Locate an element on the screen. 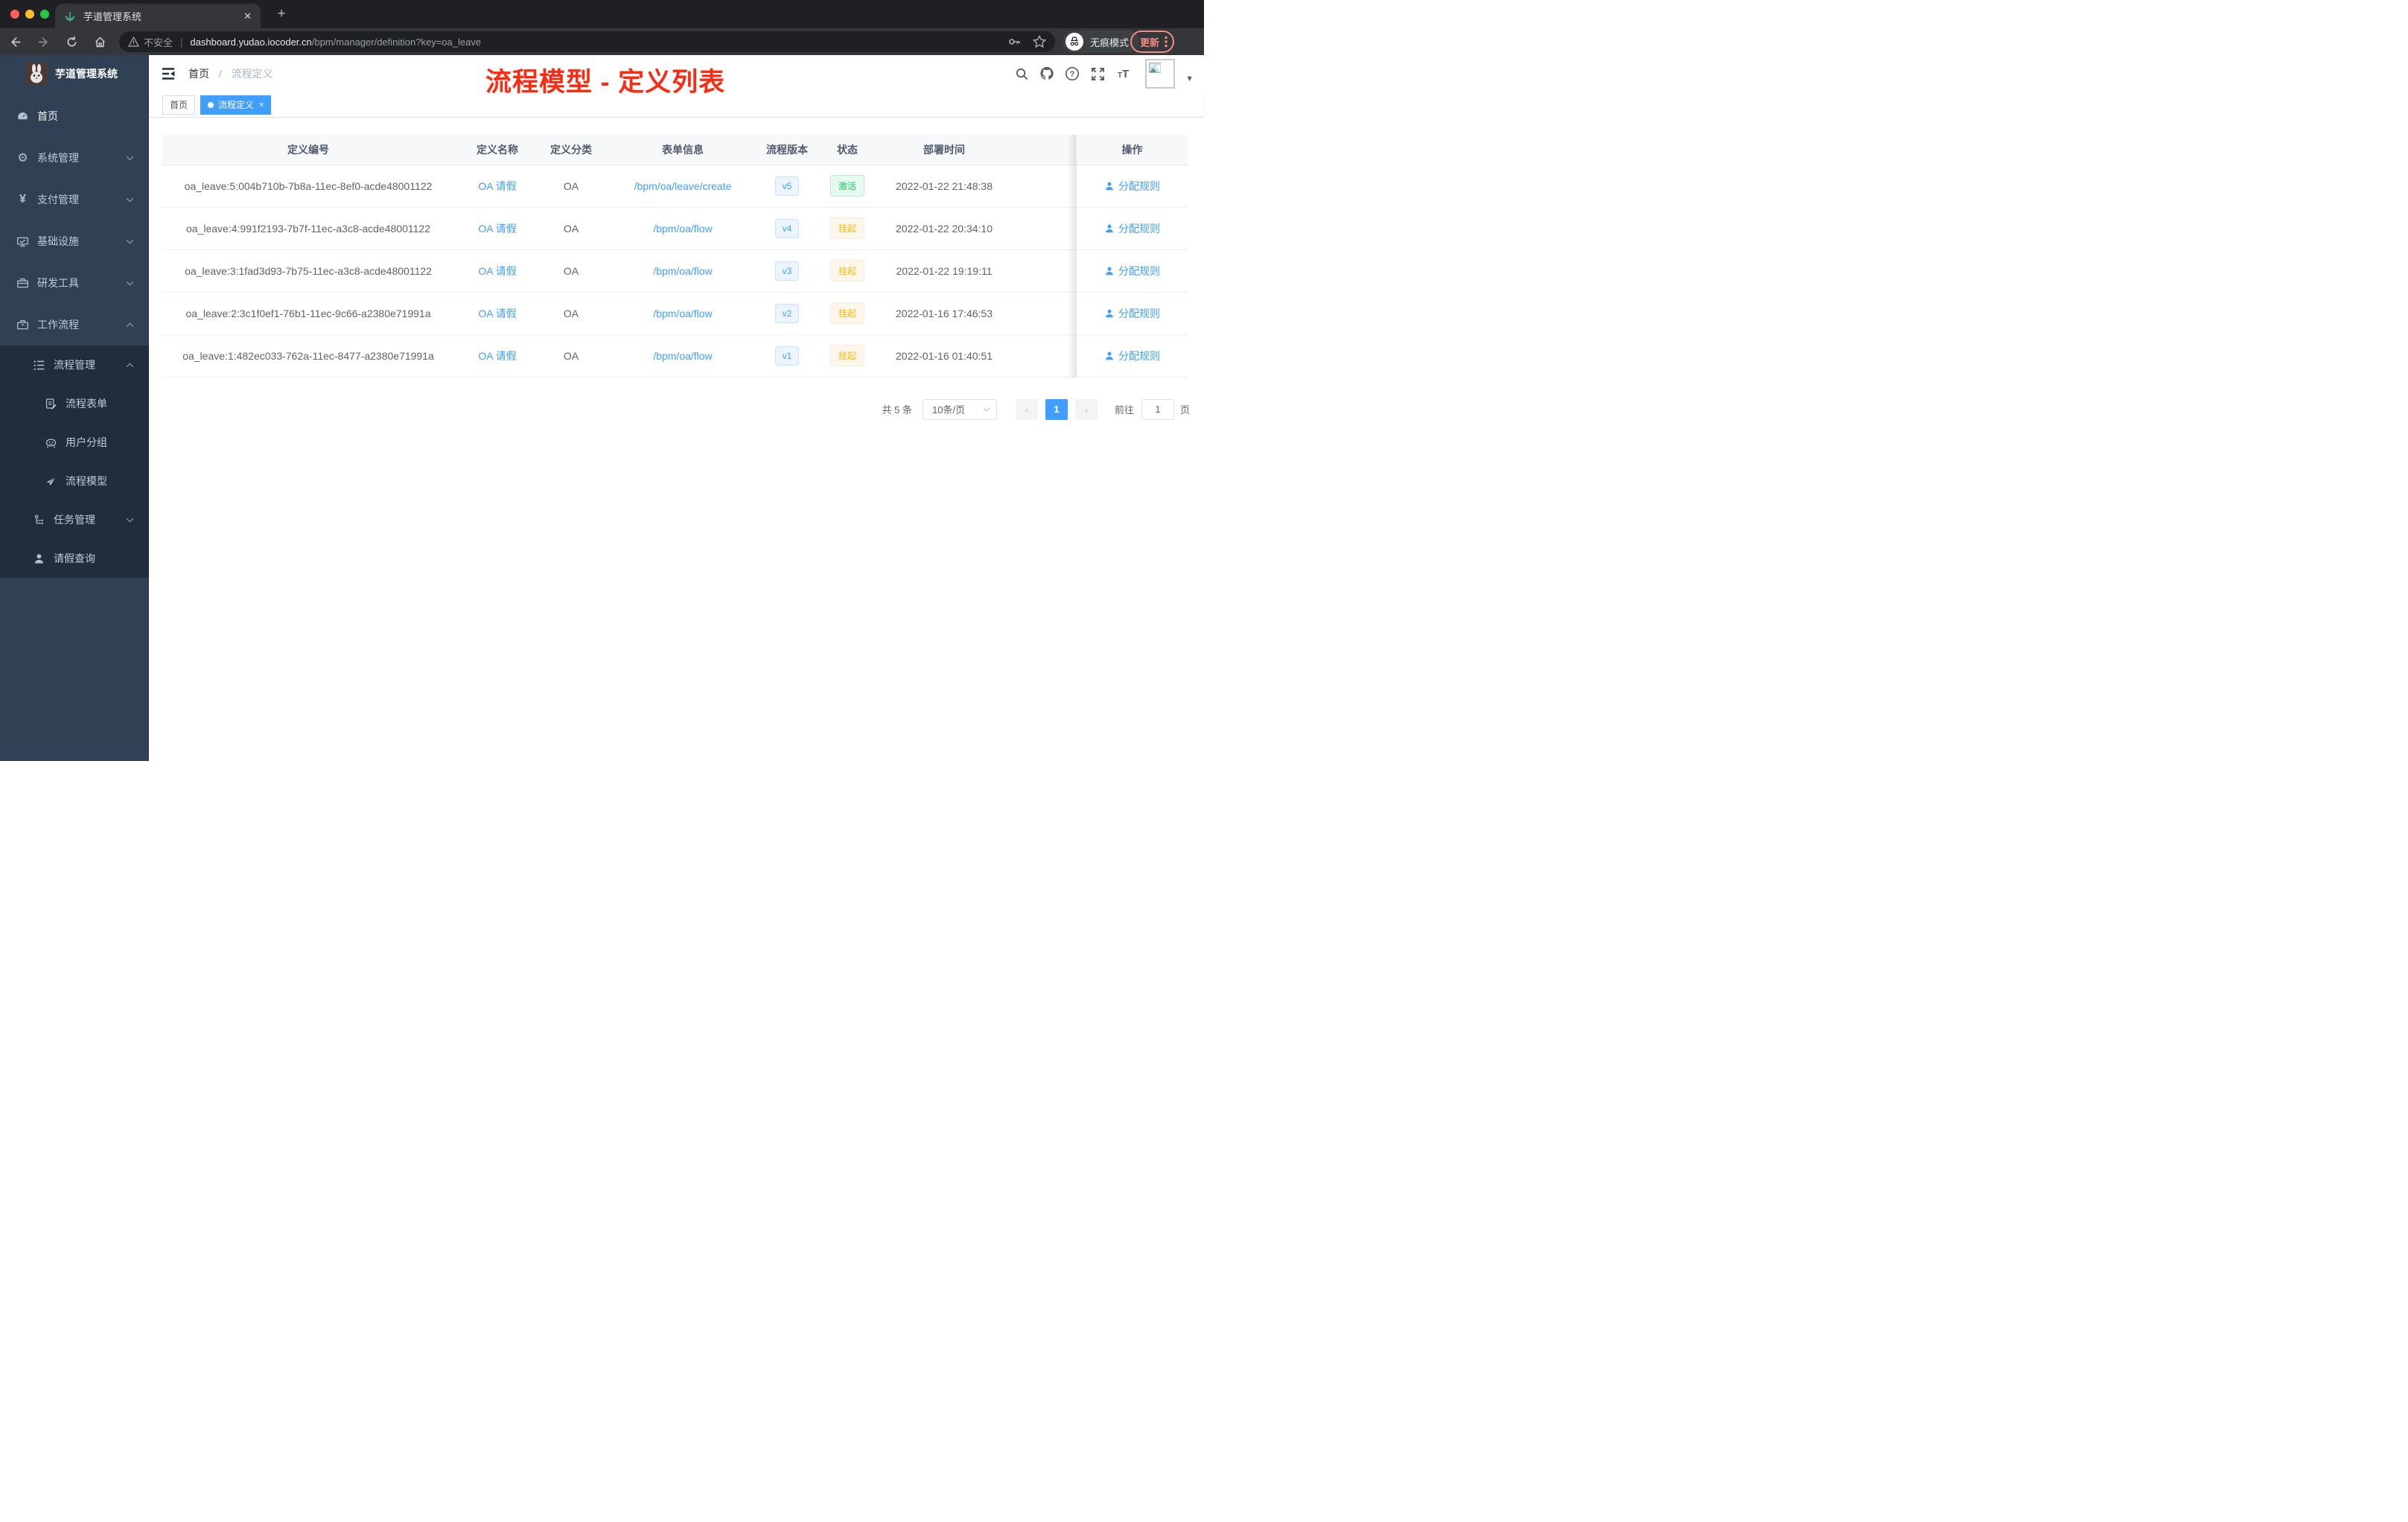 This screenshot has width=2408, height=1522. key-icon is located at coordinates (1014, 41).